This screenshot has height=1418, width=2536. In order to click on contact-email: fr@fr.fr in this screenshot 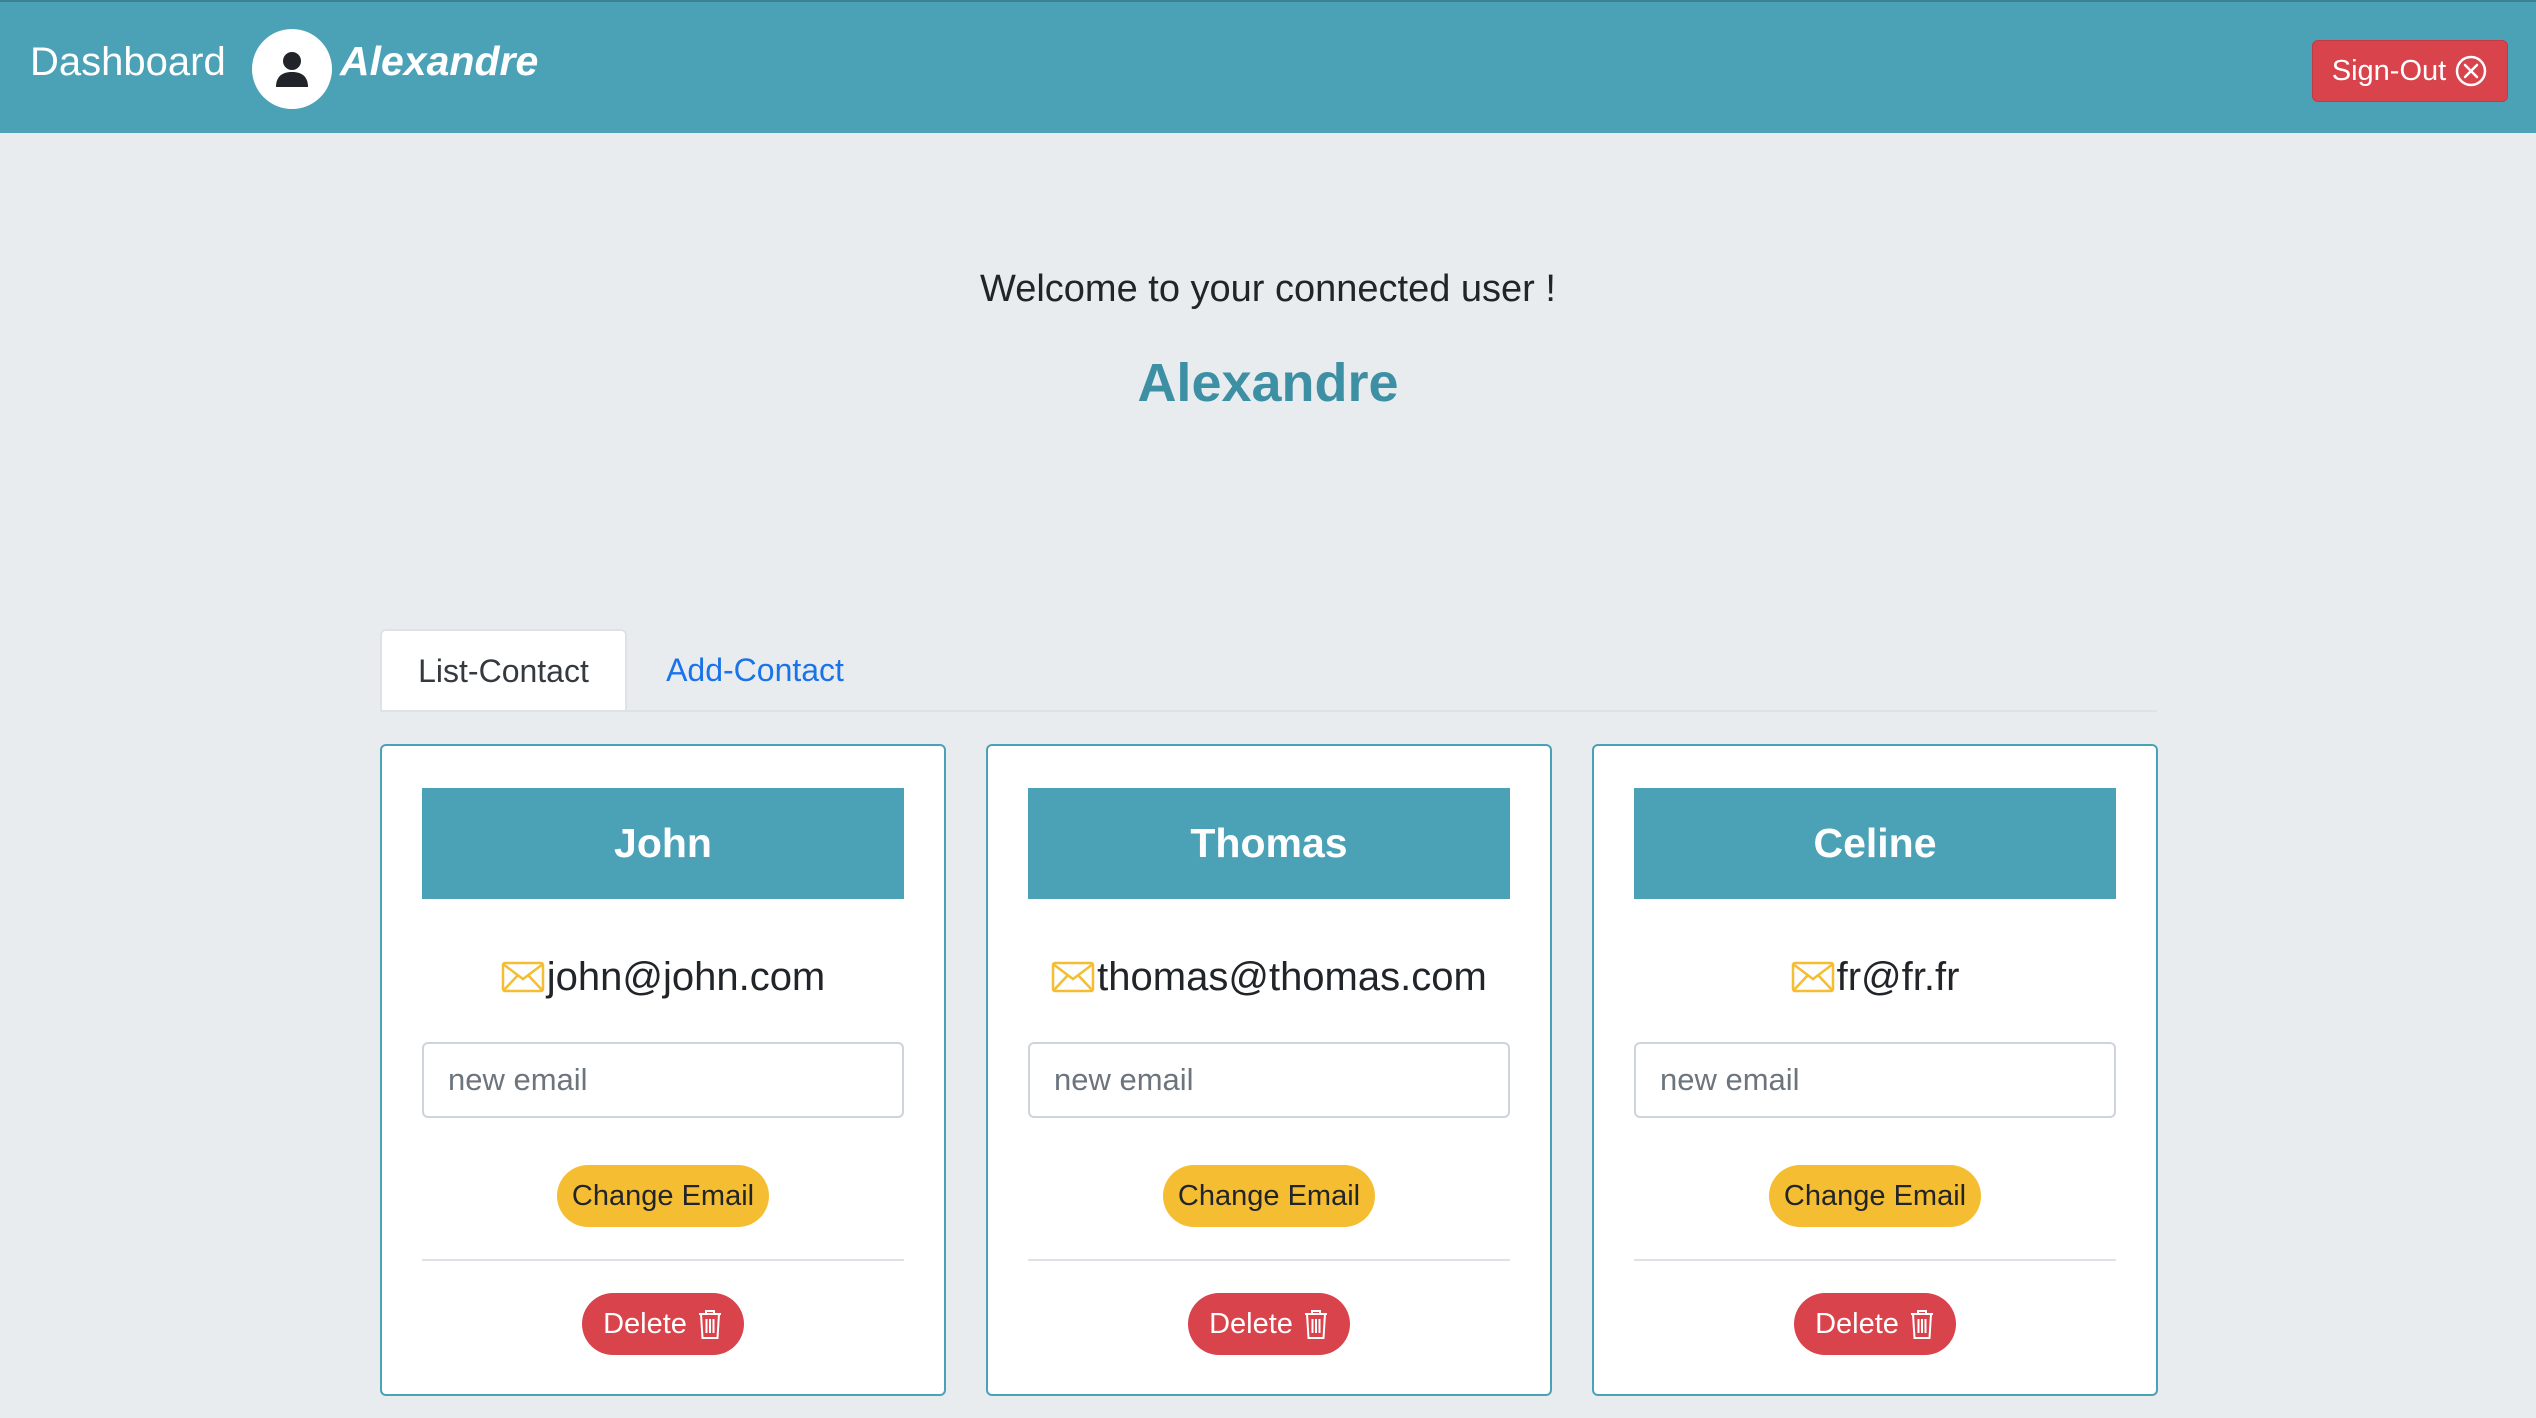, I will do `click(1898, 976)`.